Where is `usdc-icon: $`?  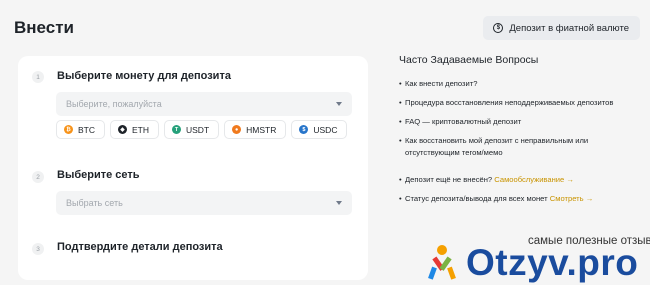
usdc-icon: $ is located at coordinates (304, 129).